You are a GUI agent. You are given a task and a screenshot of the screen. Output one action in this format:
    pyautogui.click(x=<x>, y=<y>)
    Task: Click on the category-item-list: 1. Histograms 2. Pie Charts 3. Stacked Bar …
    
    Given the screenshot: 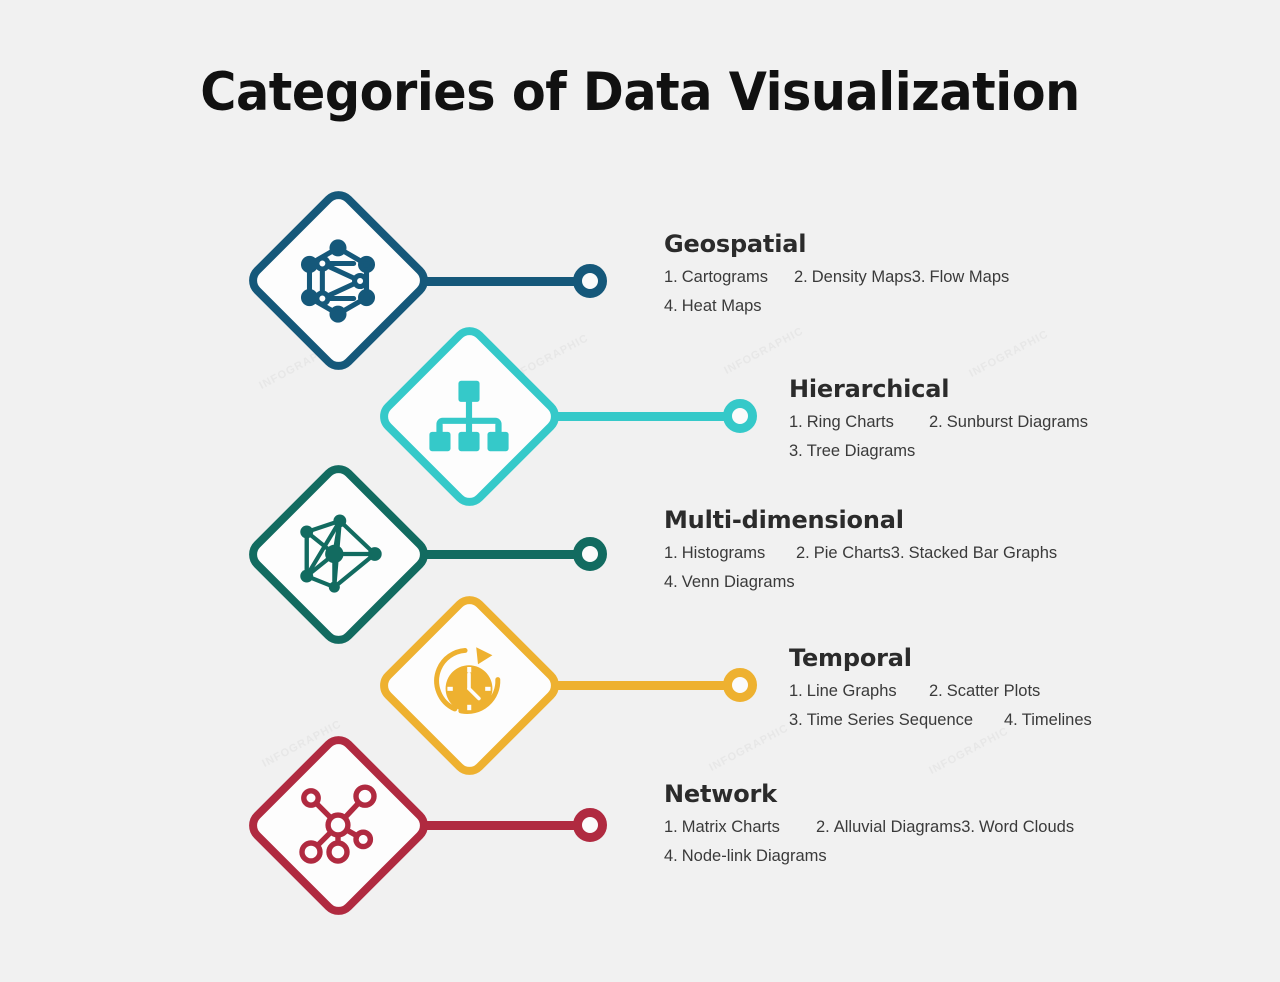 What is the action you would take?
    pyautogui.click(x=889, y=573)
    